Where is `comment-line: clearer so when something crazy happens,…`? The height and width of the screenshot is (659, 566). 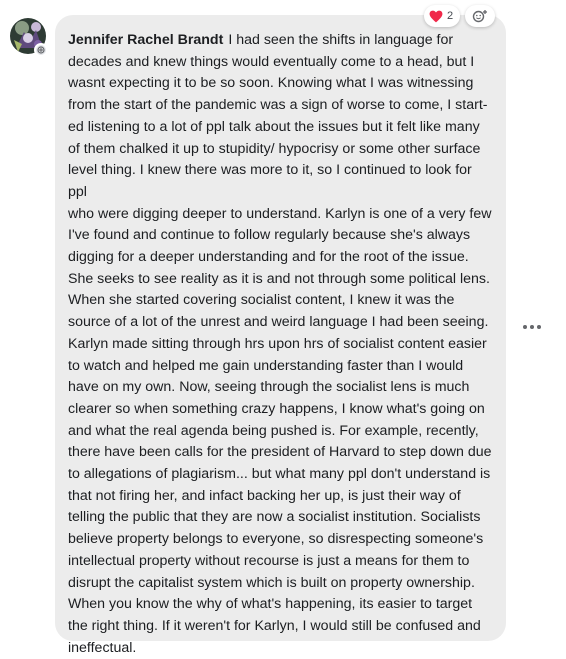 comment-line: clearer so when something crazy happens,… is located at coordinates (276, 408).